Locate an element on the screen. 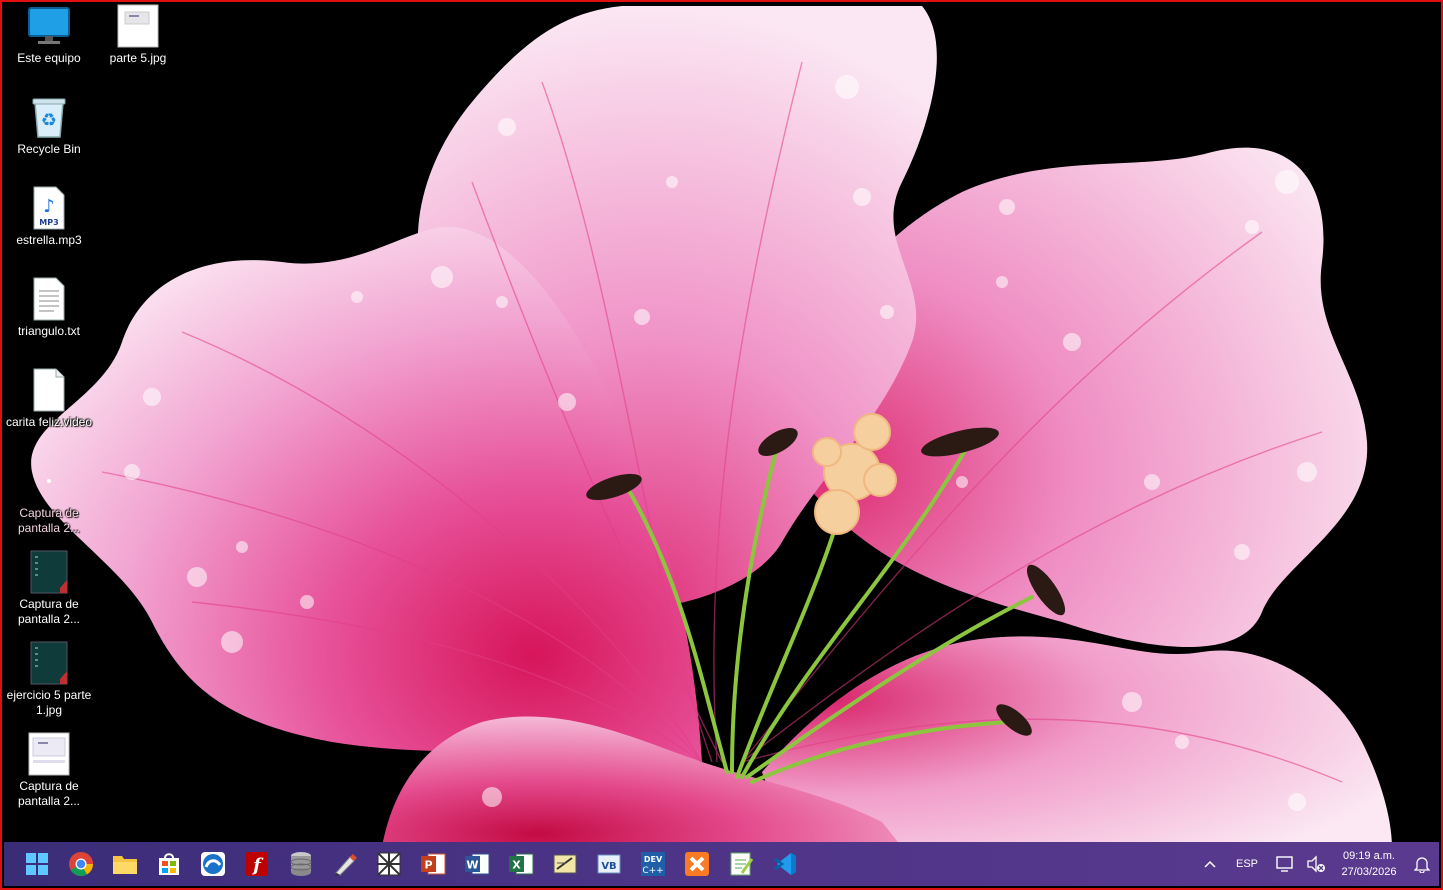 The width and height of the screenshot is (1443, 890). desktop-icon-recycle-bin: ♻ Recycle Bin is located at coordinates (49, 126).